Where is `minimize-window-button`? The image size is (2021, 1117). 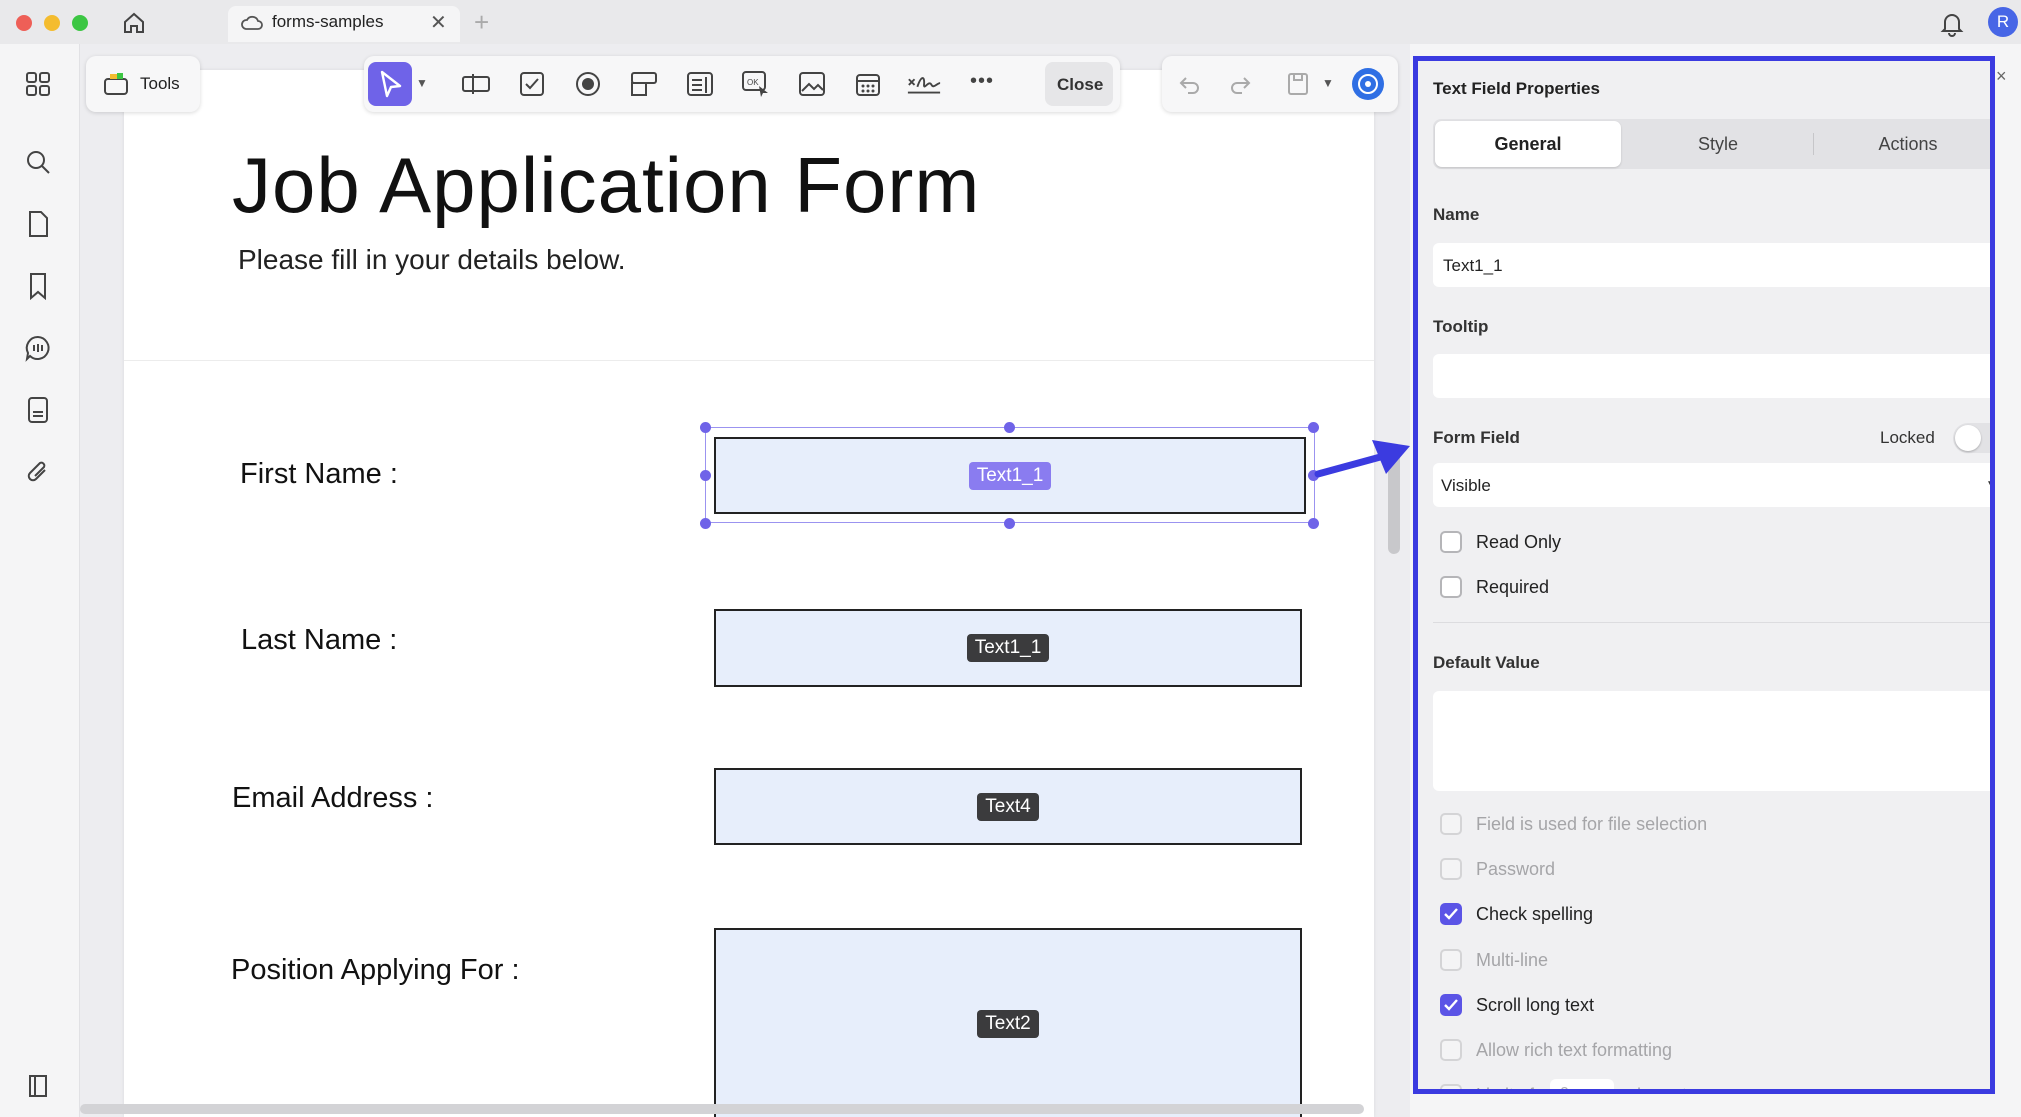 minimize-window-button is located at coordinates (52, 23).